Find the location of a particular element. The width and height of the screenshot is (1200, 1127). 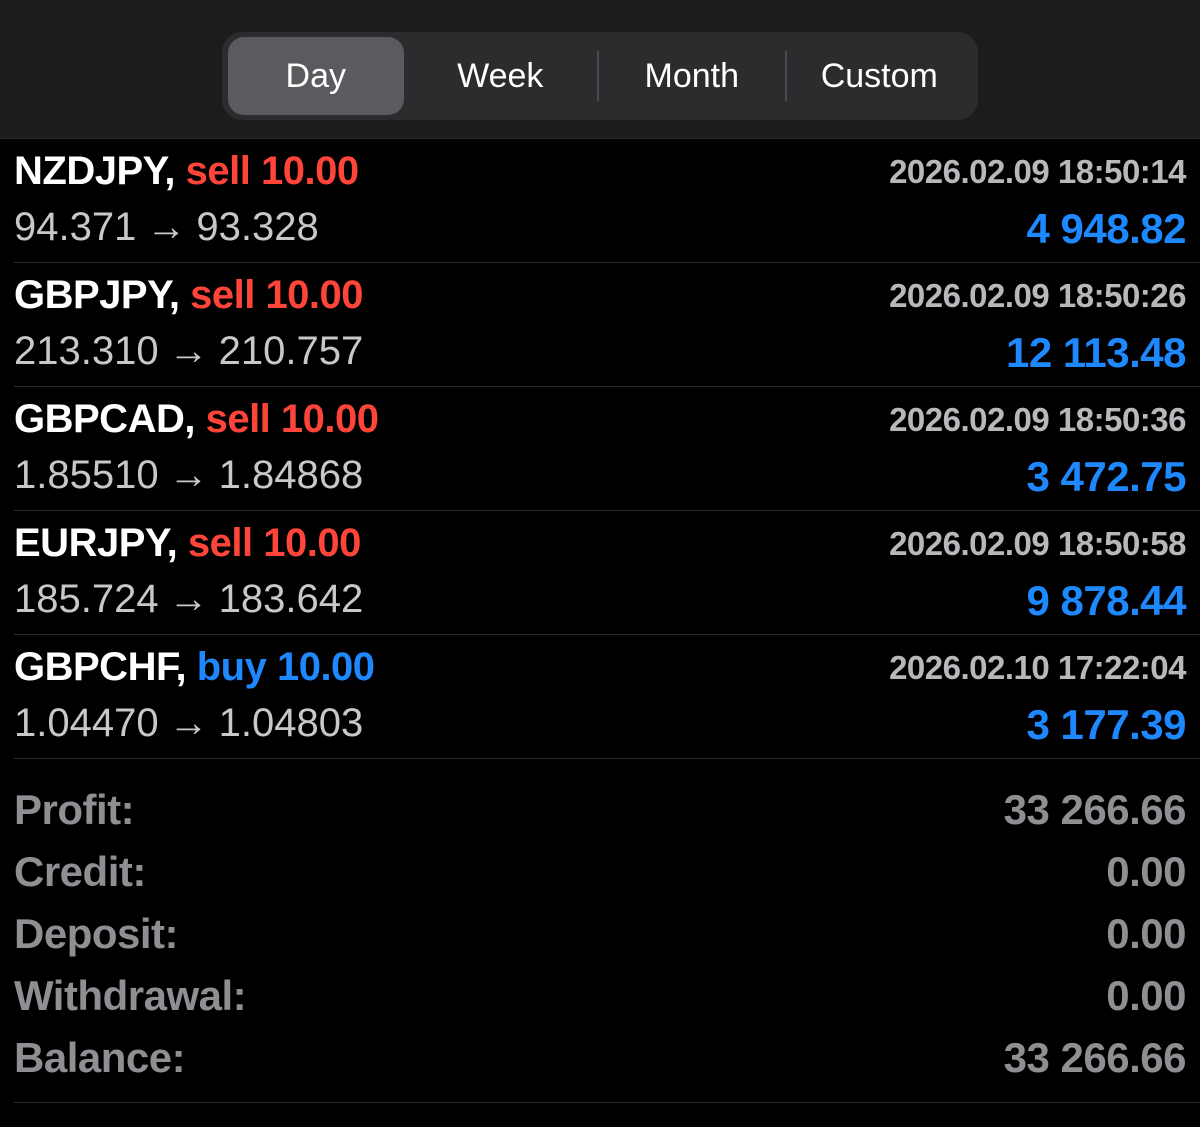

deal-open-price: 1.04470 is located at coordinates (86, 723).